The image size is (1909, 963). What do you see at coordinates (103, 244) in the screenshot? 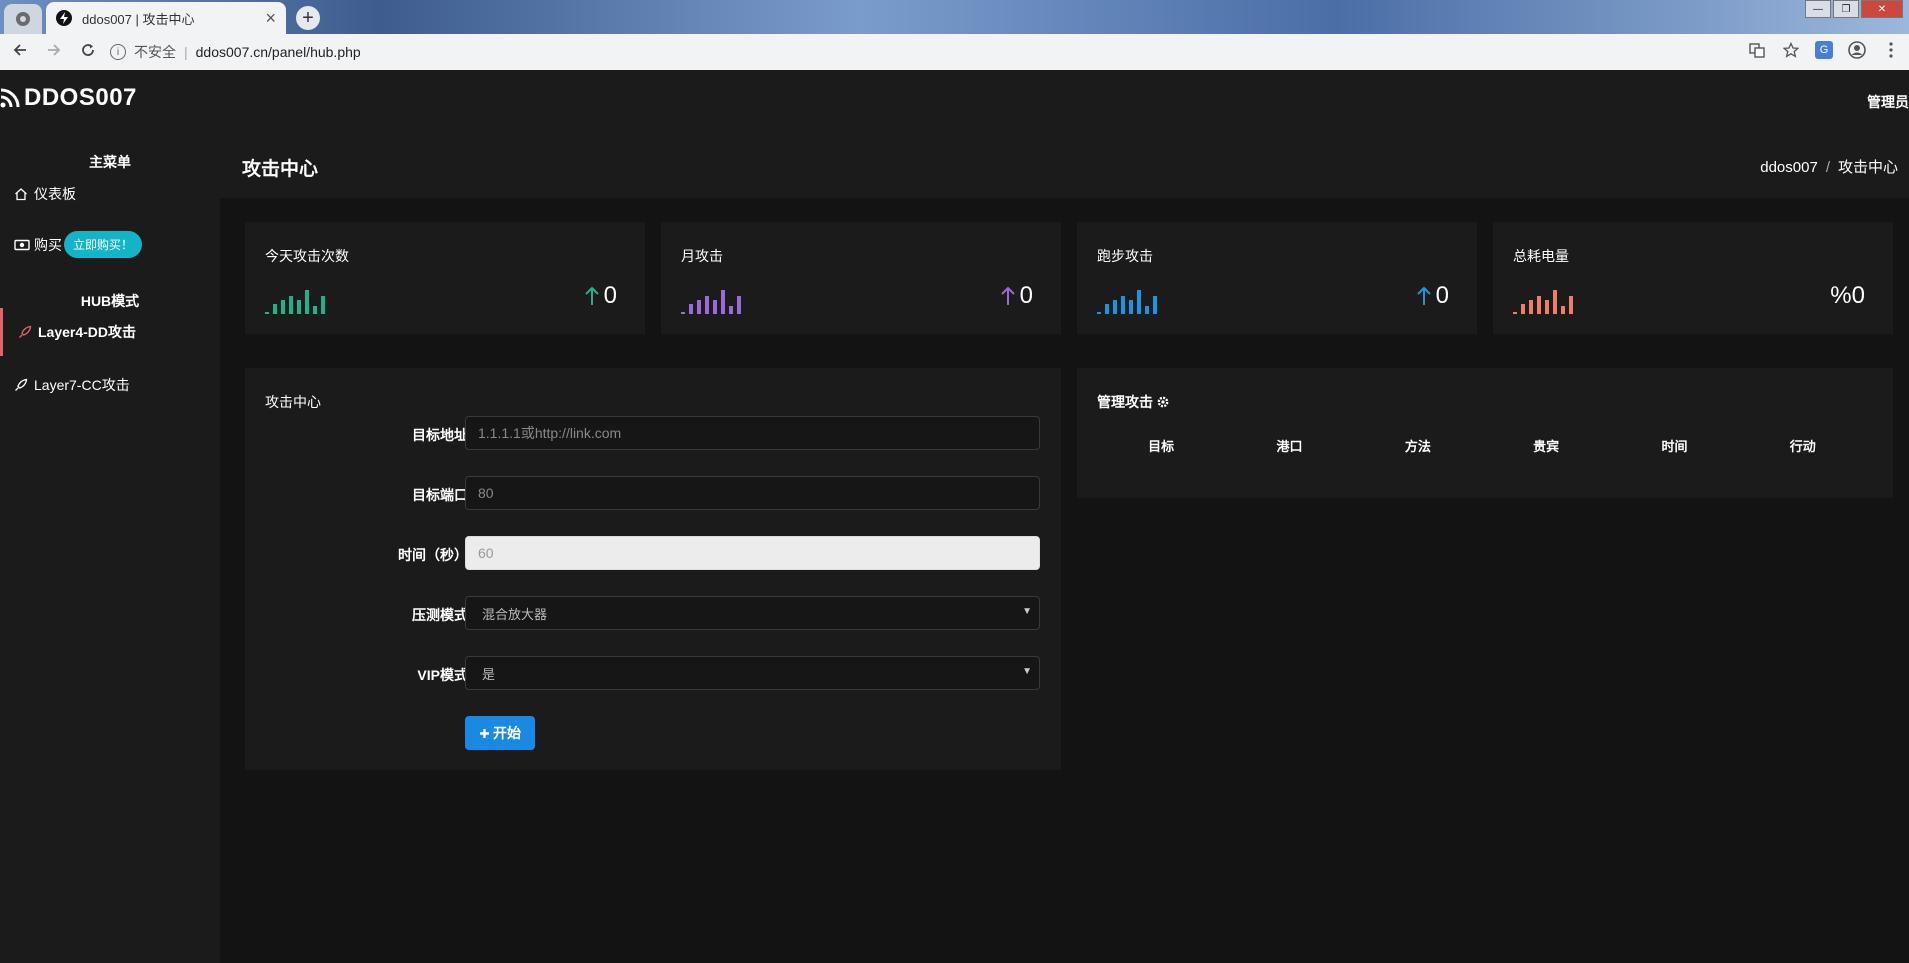
I see `buy-now-badge: 立即购买！` at bounding box center [103, 244].